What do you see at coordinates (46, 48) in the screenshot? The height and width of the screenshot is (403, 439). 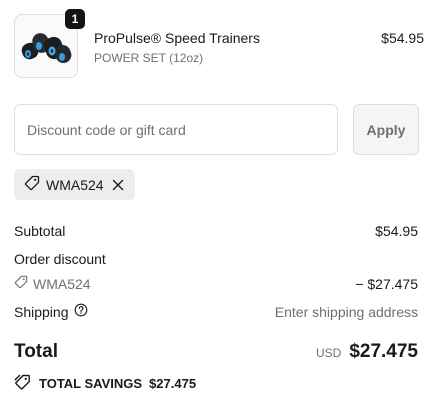 I see `speed-trainer-weights-icon` at bounding box center [46, 48].